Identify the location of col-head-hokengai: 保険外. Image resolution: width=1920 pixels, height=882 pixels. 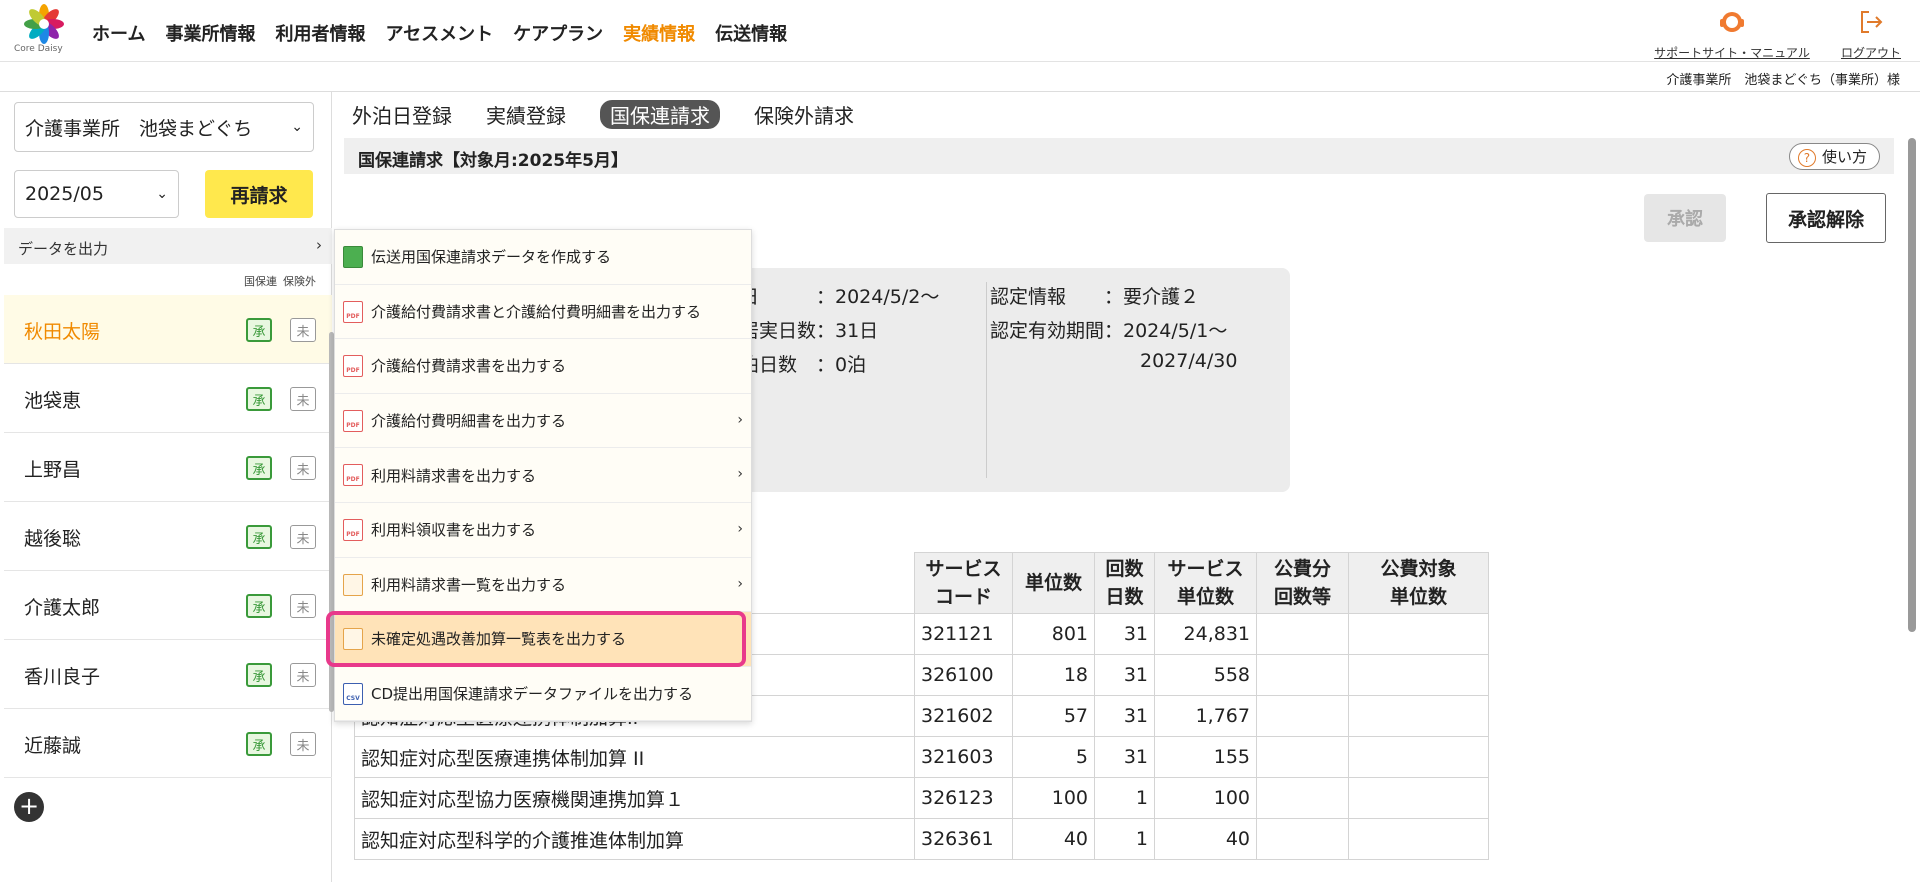
(299, 281).